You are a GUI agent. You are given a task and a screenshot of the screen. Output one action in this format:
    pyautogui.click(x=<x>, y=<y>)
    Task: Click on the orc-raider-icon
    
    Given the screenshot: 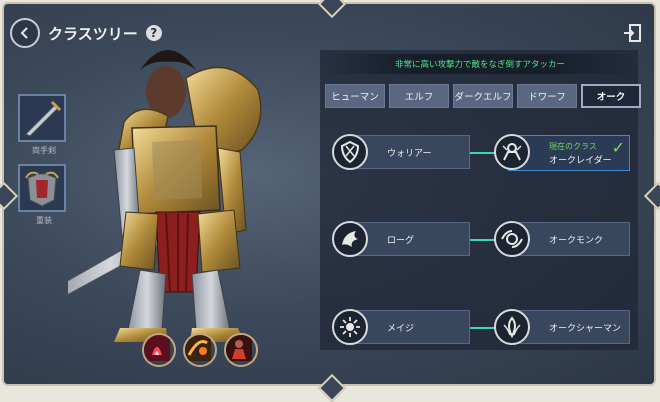 What is the action you would take?
    pyautogui.click(x=512, y=152)
    